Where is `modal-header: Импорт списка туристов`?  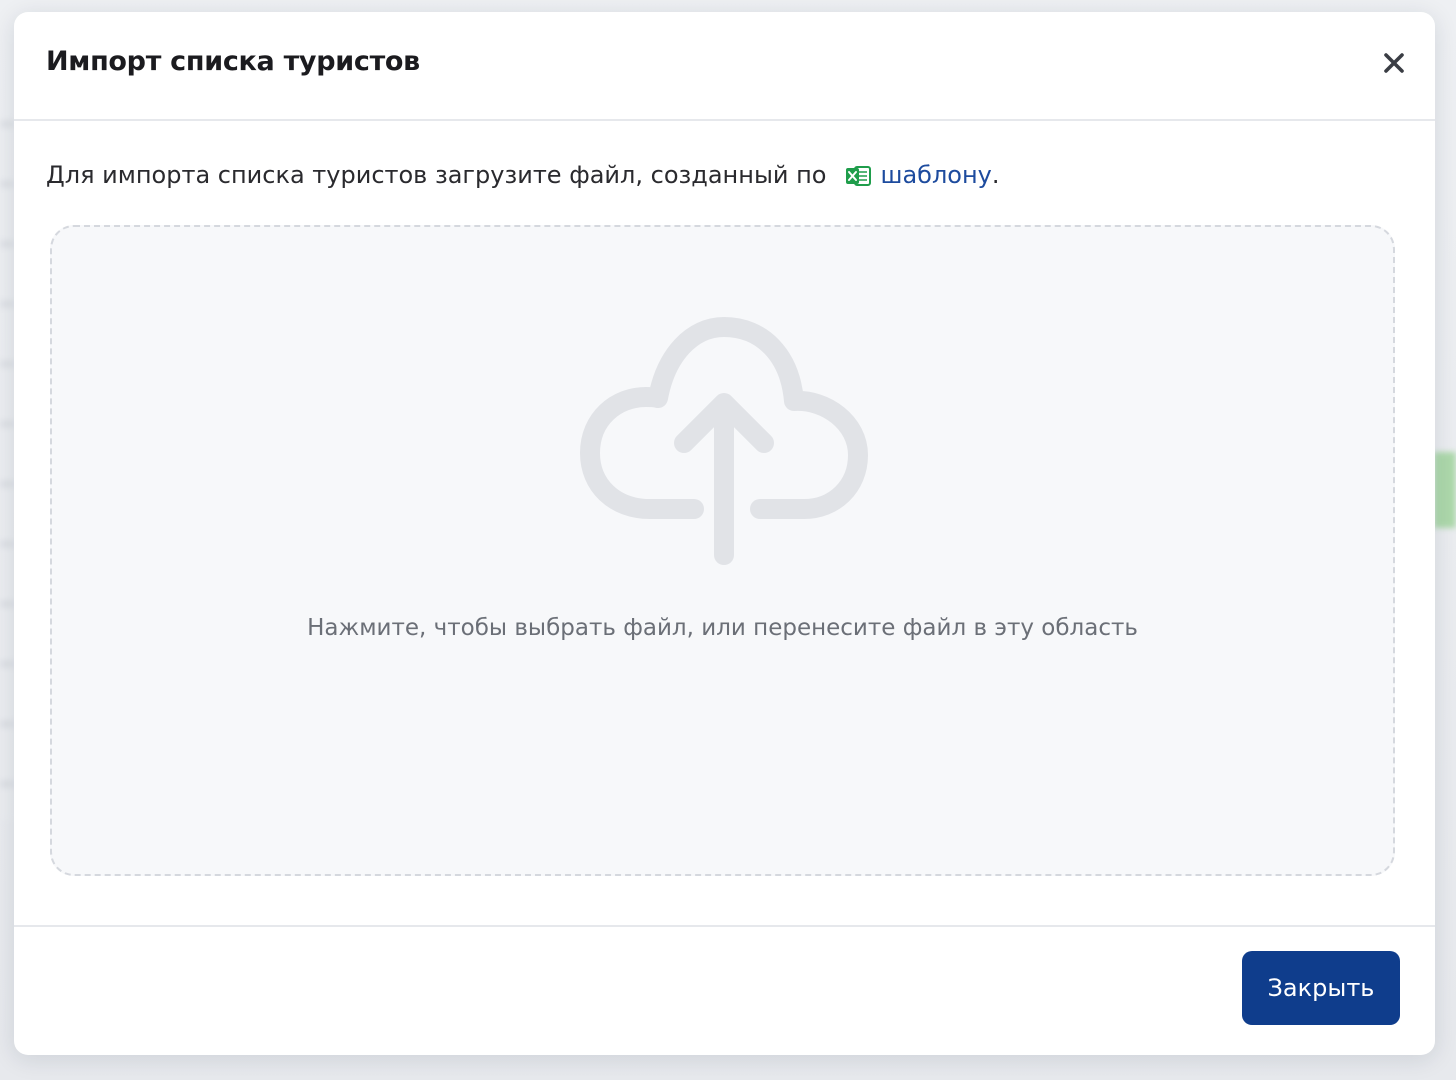 modal-header: Импорт списка туристов is located at coordinates (724, 66).